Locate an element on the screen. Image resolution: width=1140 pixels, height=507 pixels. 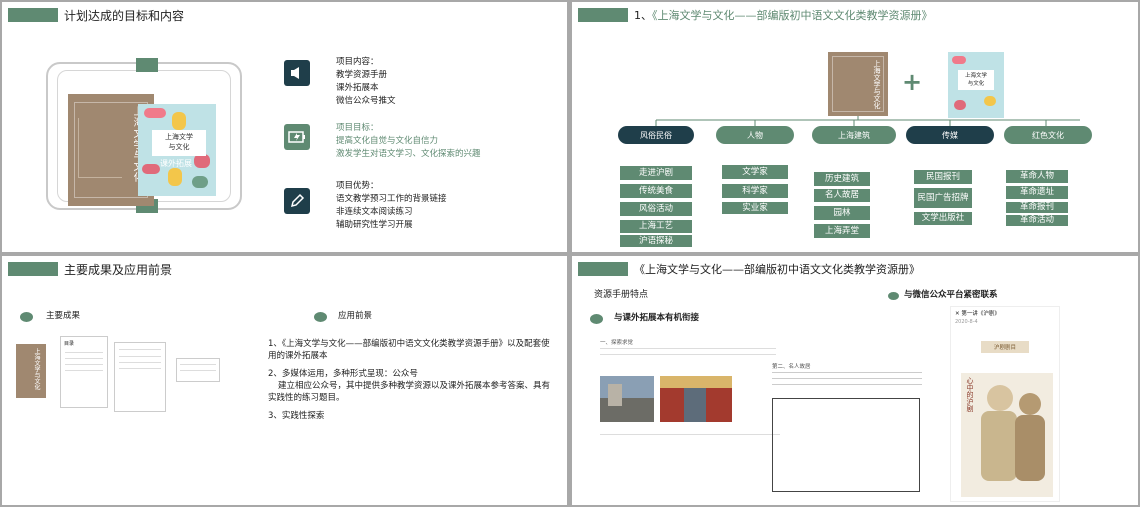
speaker-icon is located at coordinates (297, 73).